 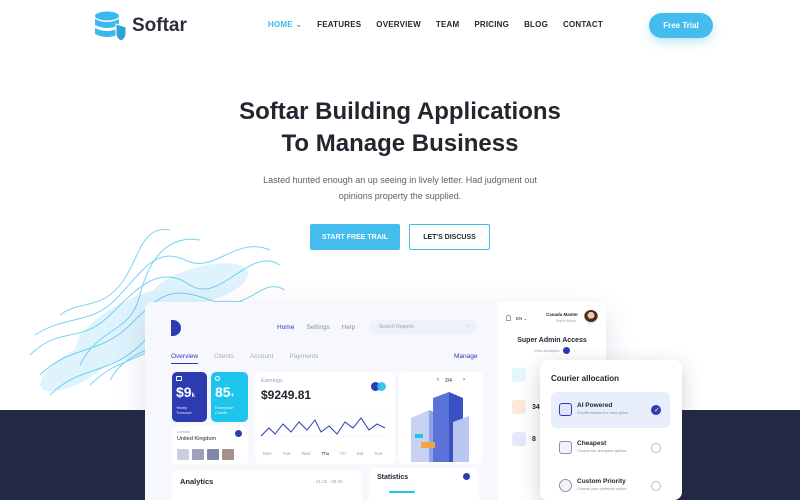 I want to click on search-placeholder: Search Reports, so click(x=396, y=327).